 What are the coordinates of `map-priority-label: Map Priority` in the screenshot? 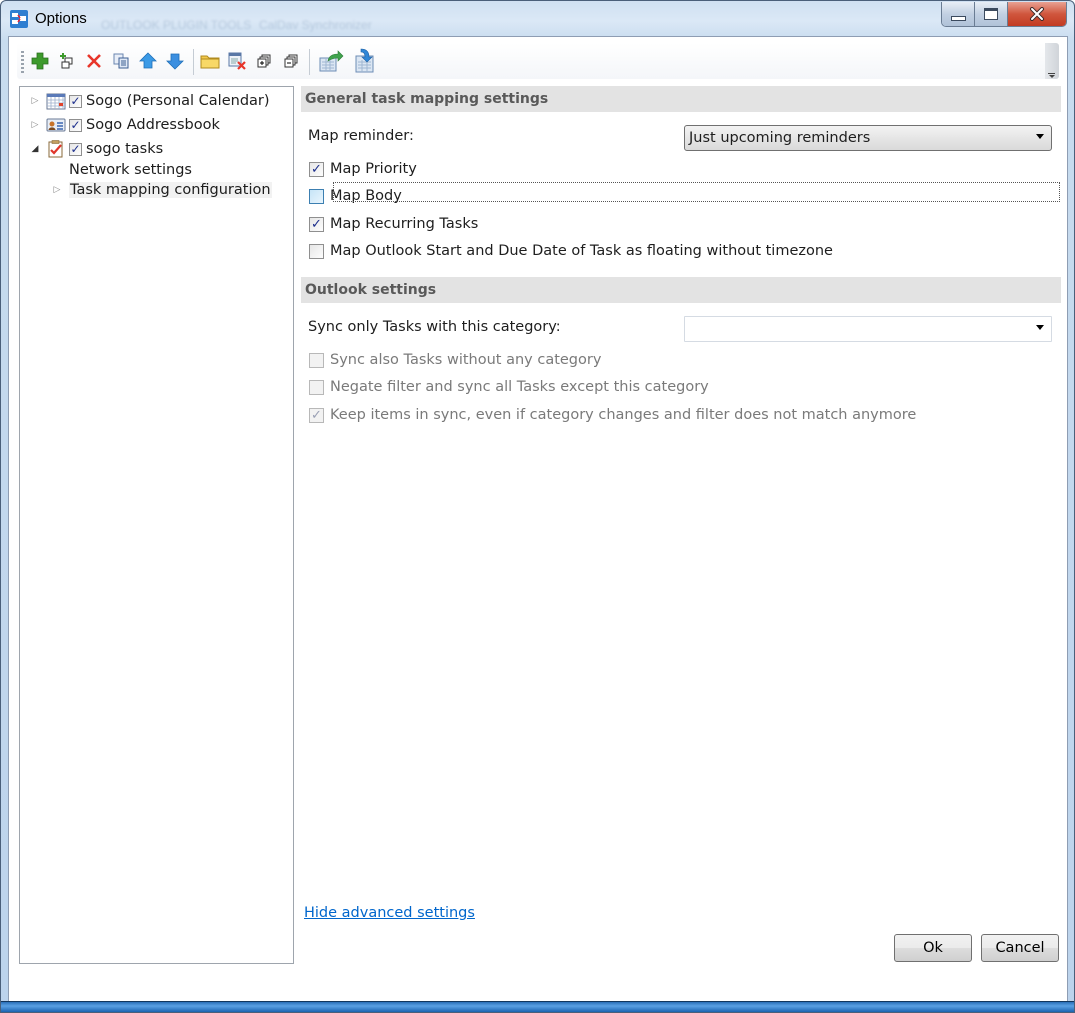 It's located at (373, 169).